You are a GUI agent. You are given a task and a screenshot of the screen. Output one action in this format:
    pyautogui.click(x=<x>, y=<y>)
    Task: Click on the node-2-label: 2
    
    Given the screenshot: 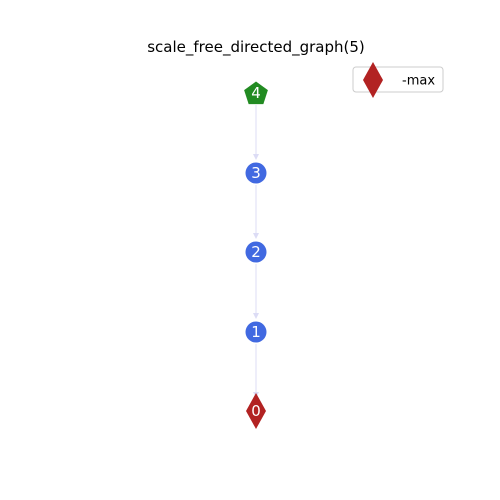 What is the action you would take?
    pyautogui.click(x=256, y=252)
    